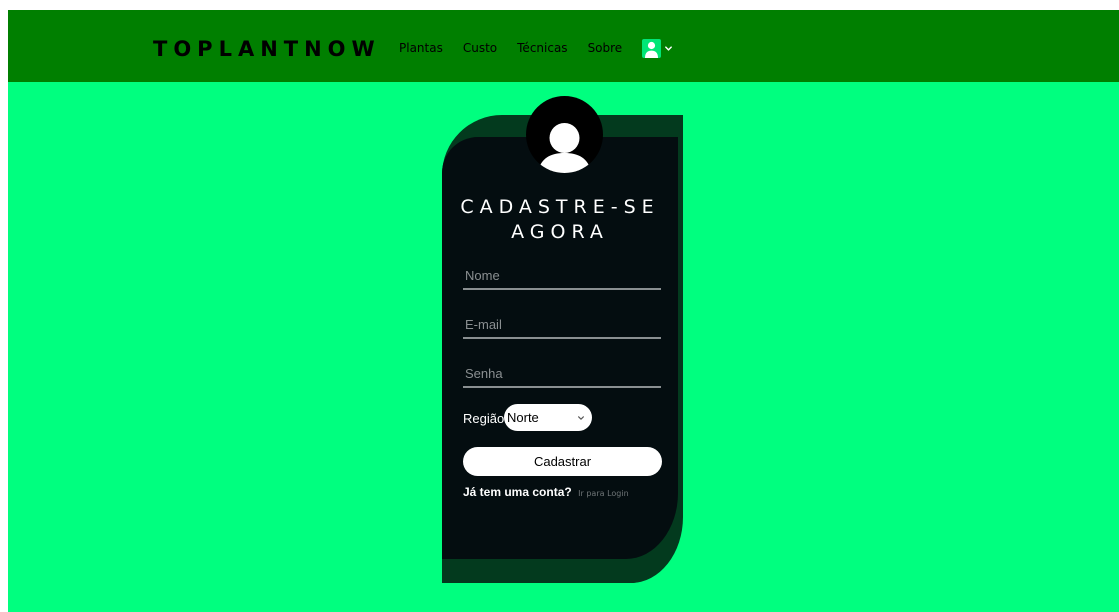 The image size is (1119, 612). What do you see at coordinates (480, 48) in the screenshot?
I see `nav-link-custo: Custo` at bounding box center [480, 48].